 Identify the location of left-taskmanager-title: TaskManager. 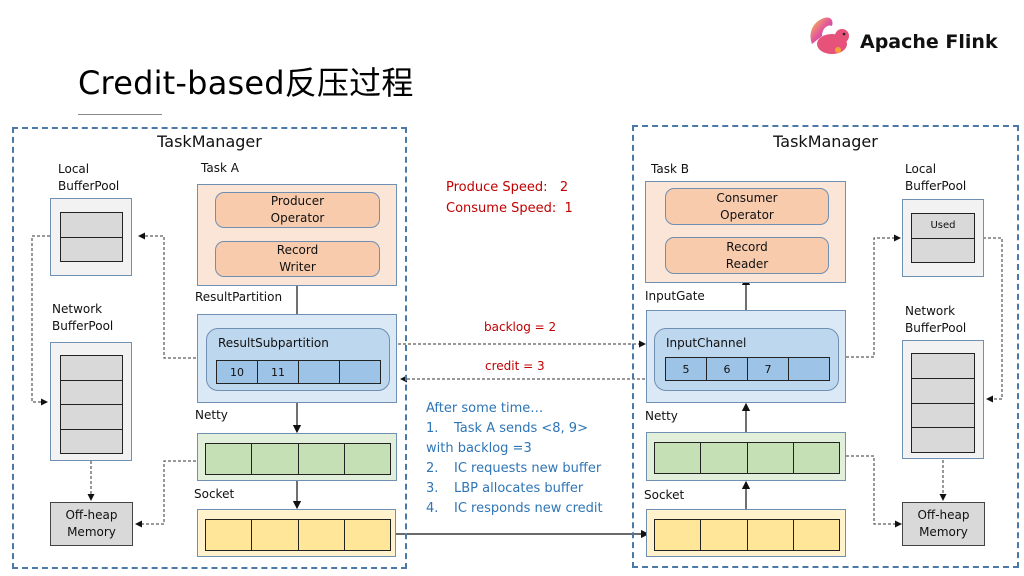
(209, 141).